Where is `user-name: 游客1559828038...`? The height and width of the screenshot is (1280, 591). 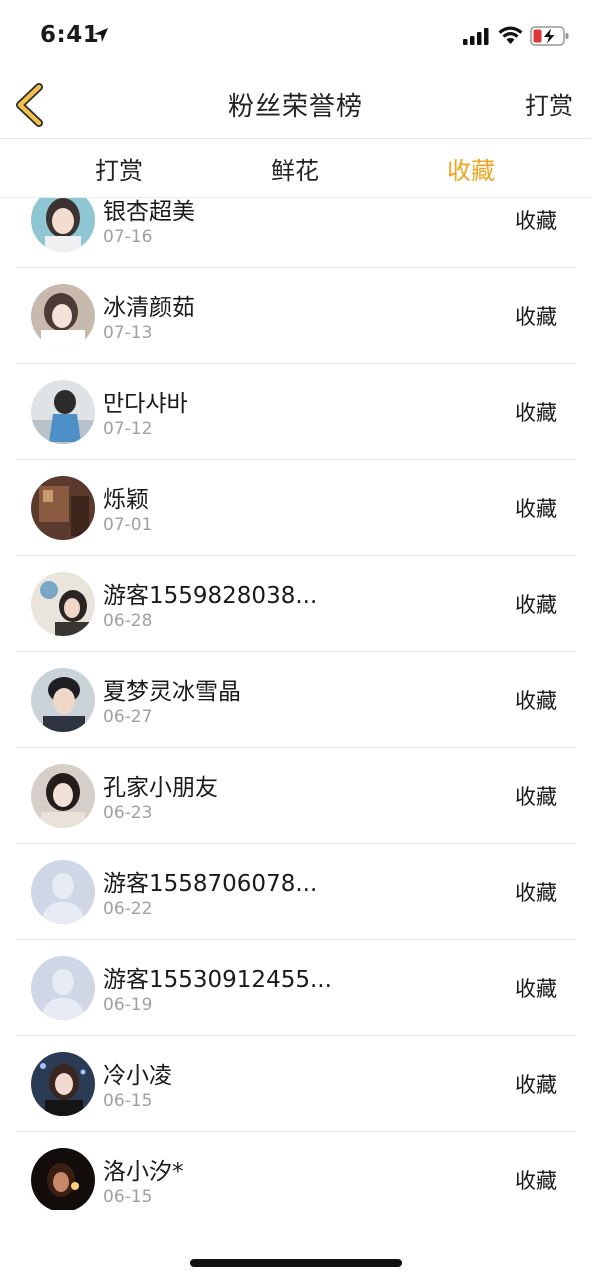
user-name: 游客1559828038... is located at coordinates (210, 596).